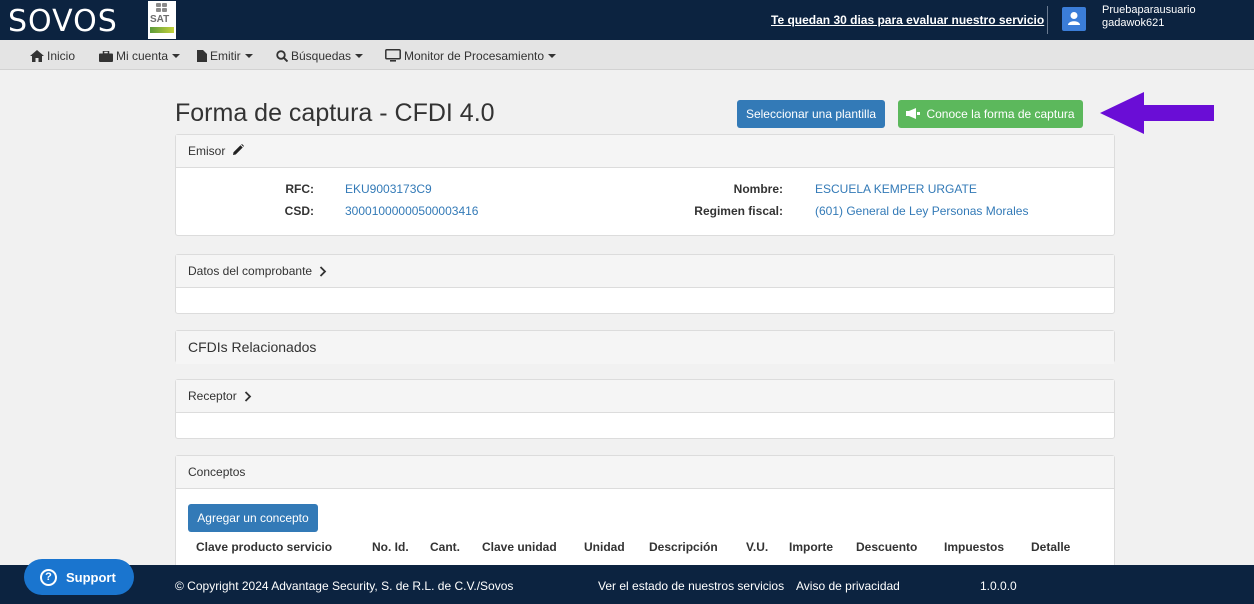 The height and width of the screenshot is (604, 1254). I want to click on comprobante-heading: Datos del comprobante, so click(645, 271).